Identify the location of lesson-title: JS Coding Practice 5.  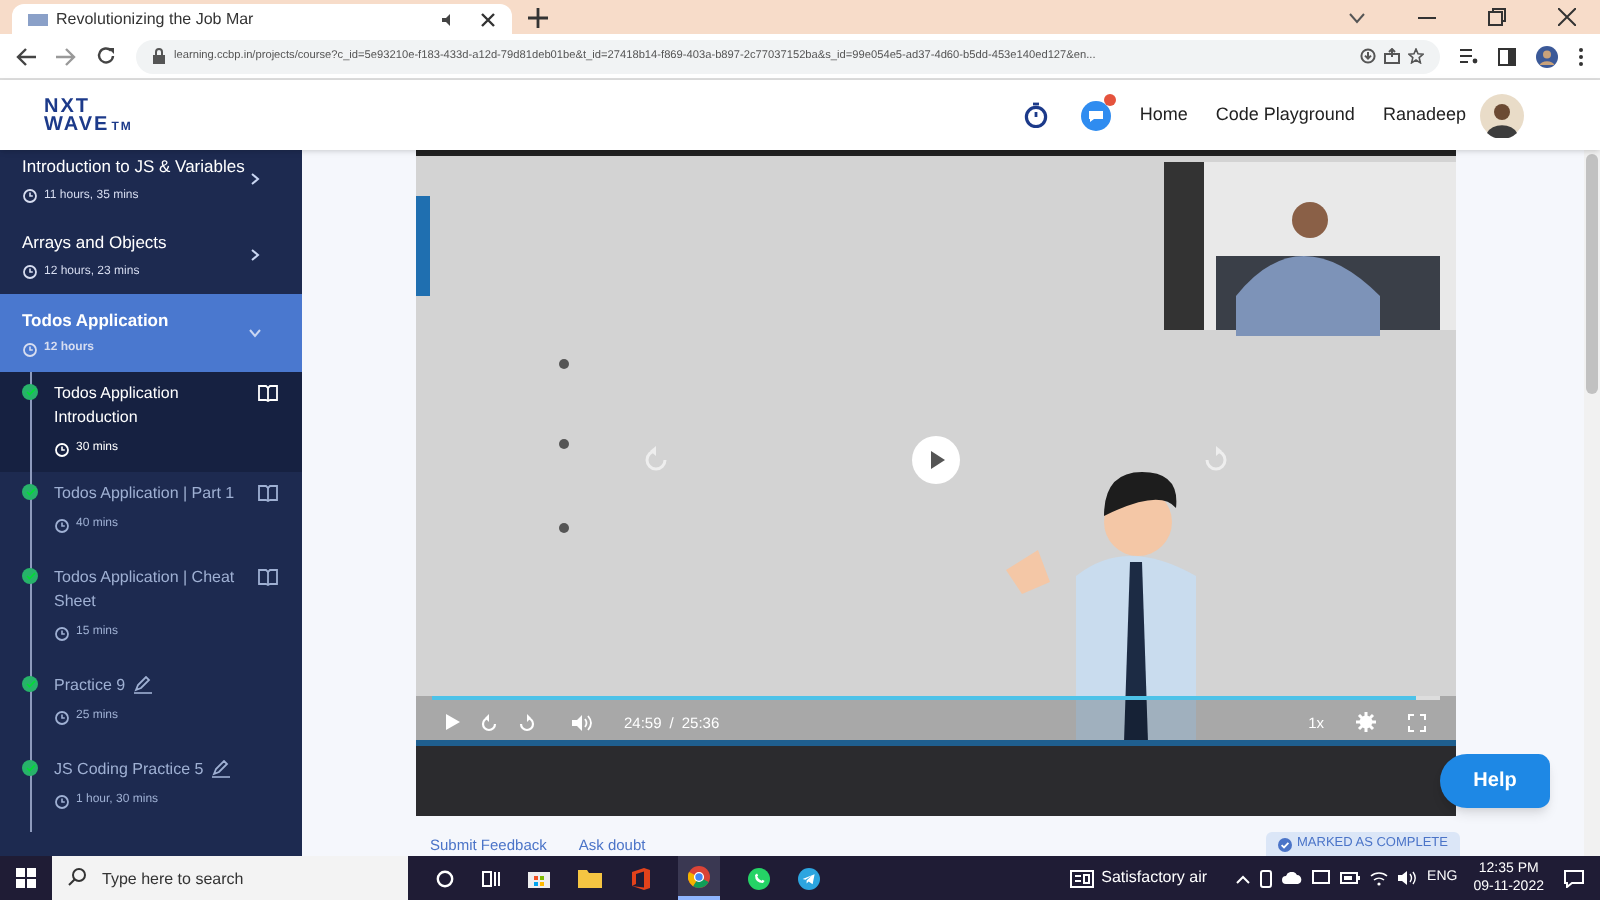
(129, 770).